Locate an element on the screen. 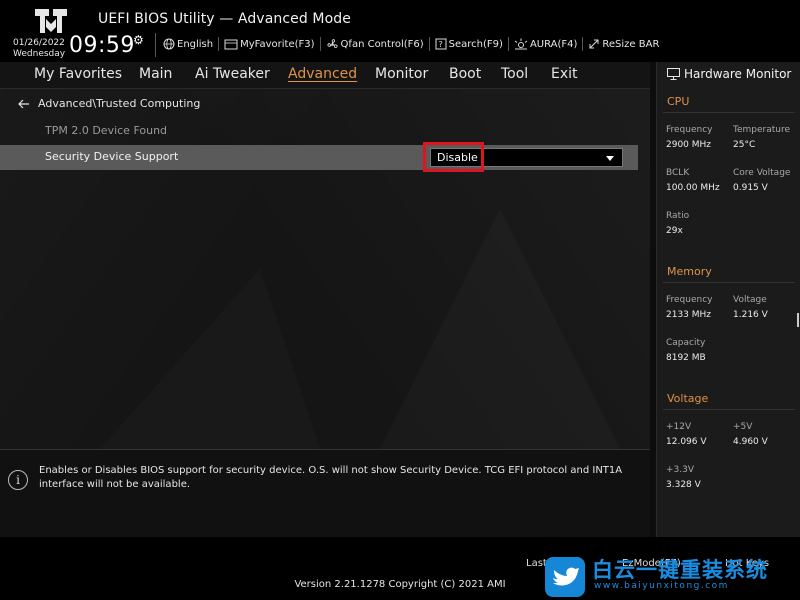 This screenshot has width=800, height=600. resize-bar-button: ReSize BAR is located at coordinates (623, 44).